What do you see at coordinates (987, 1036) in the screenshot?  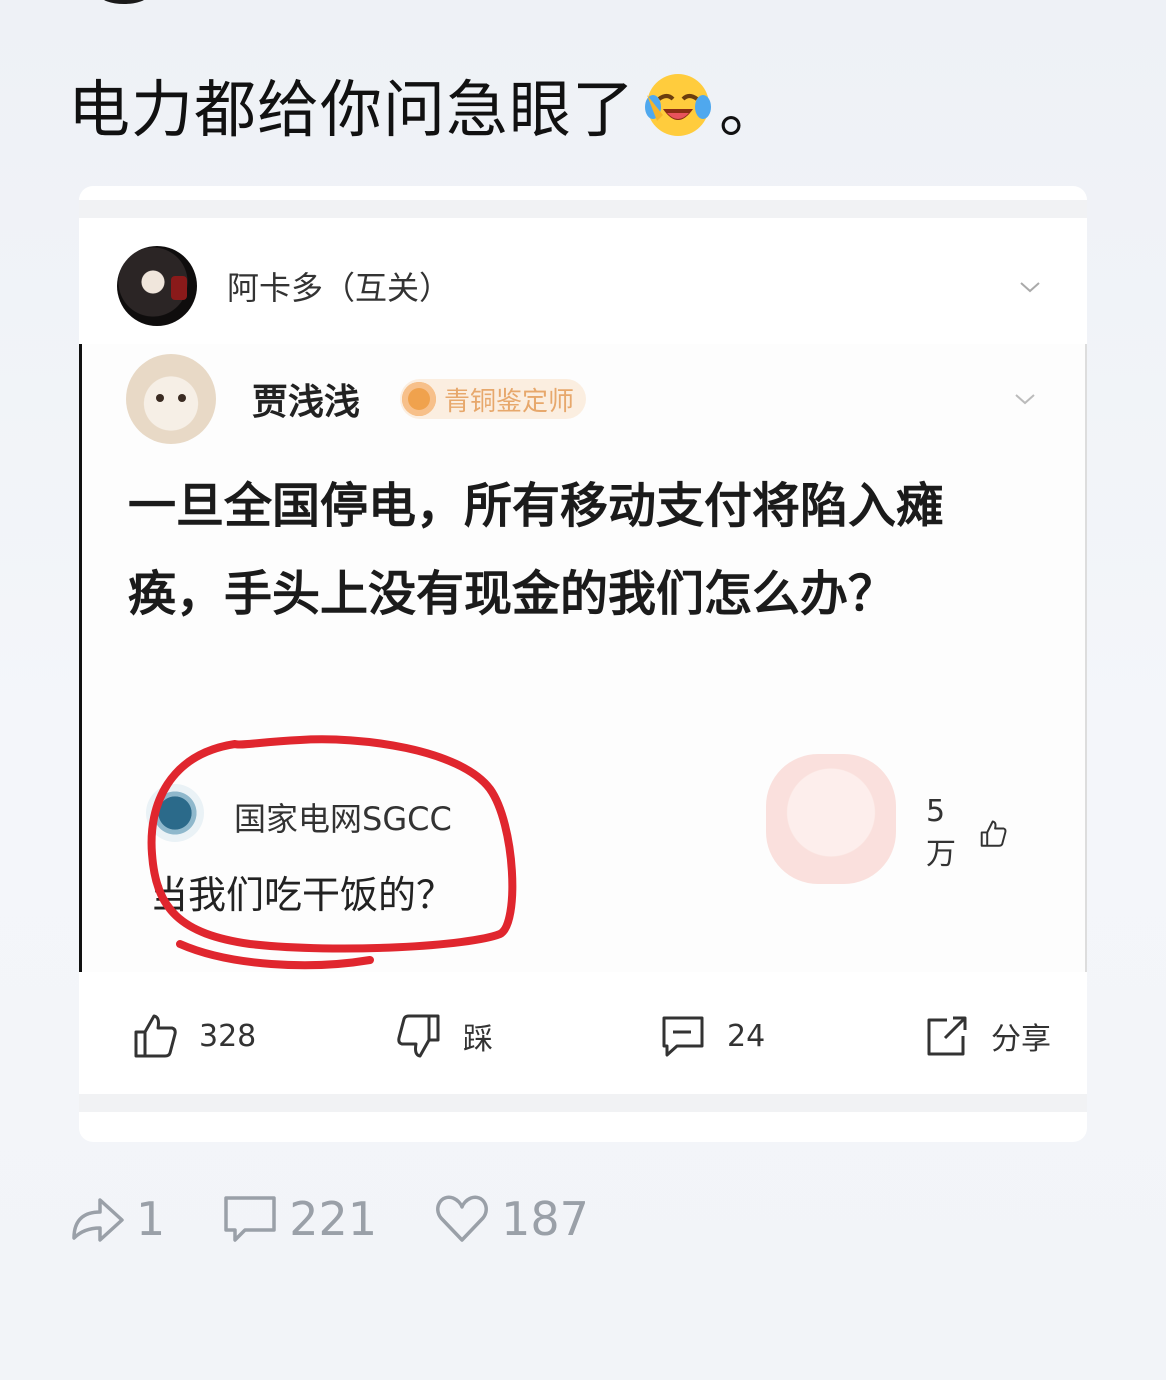 I see `share-button: 分享` at bounding box center [987, 1036].